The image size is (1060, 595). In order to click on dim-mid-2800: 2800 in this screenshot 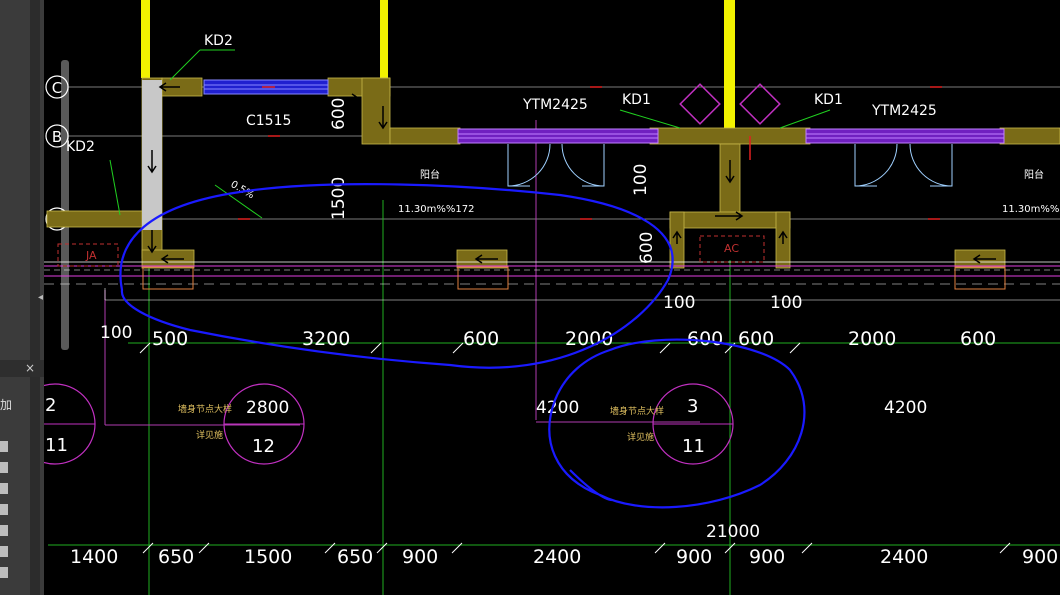, I will do `click(267, 408)`.